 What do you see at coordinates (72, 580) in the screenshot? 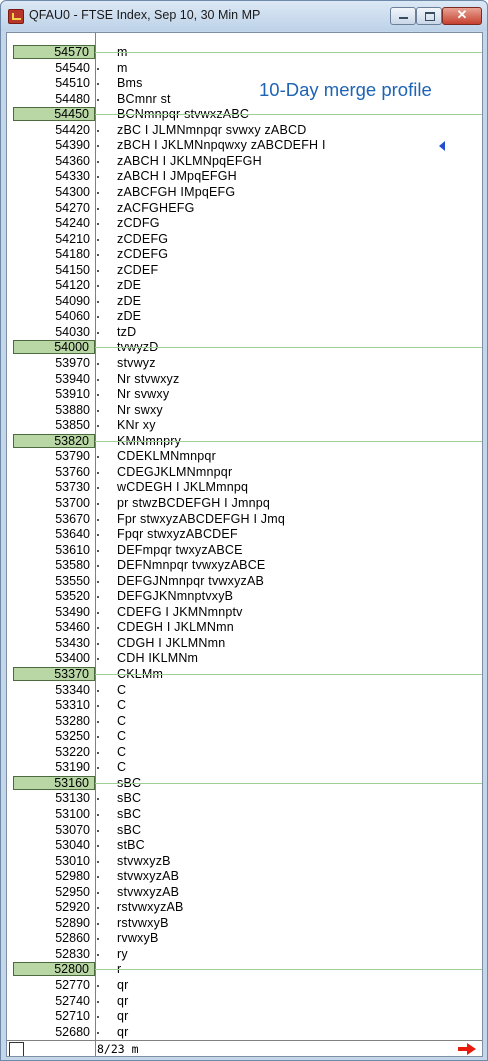
I see `price-label: 53550` at bounding box center [72, 580].